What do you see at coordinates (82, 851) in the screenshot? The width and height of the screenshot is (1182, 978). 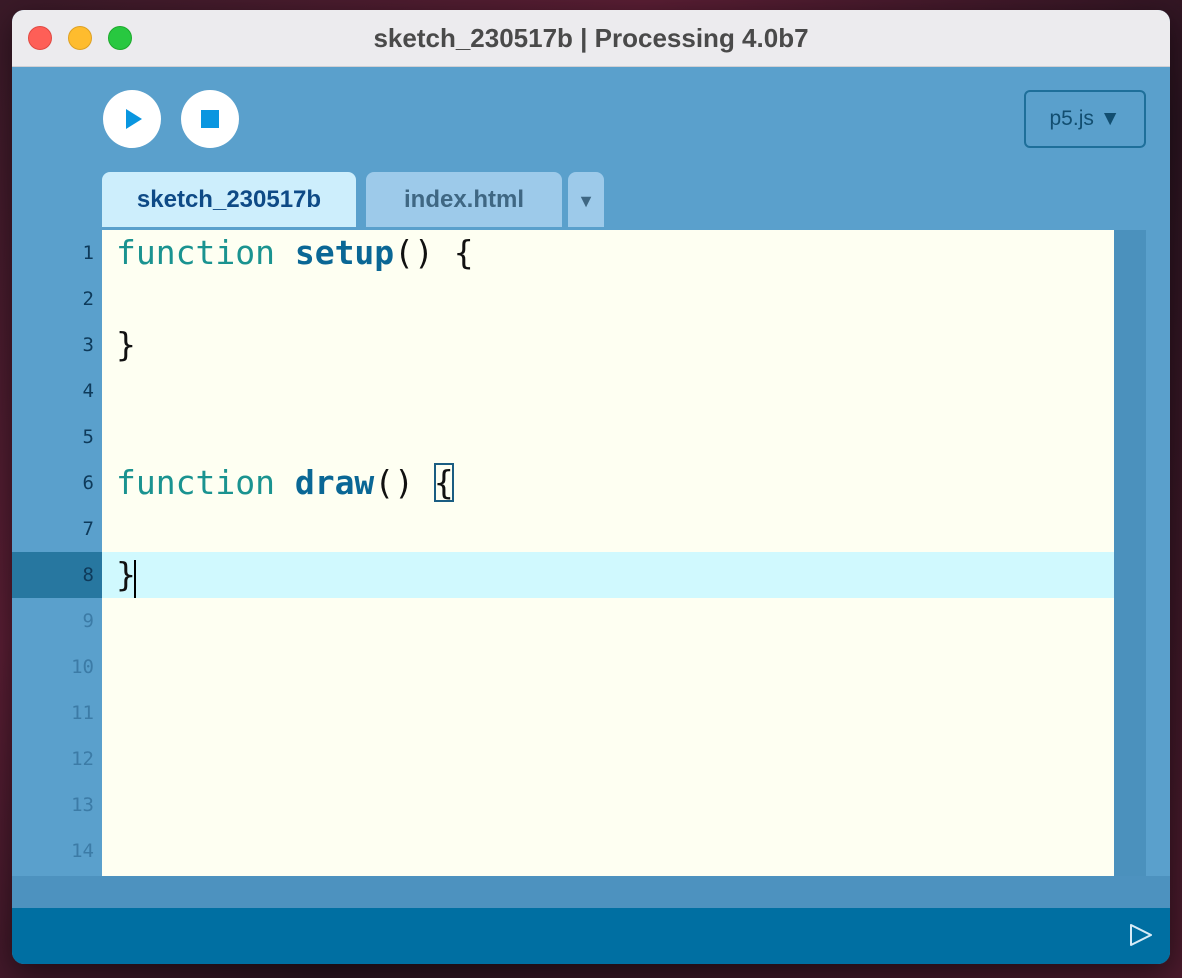 I see `line-number: 14` at bounding box center [82, 851].